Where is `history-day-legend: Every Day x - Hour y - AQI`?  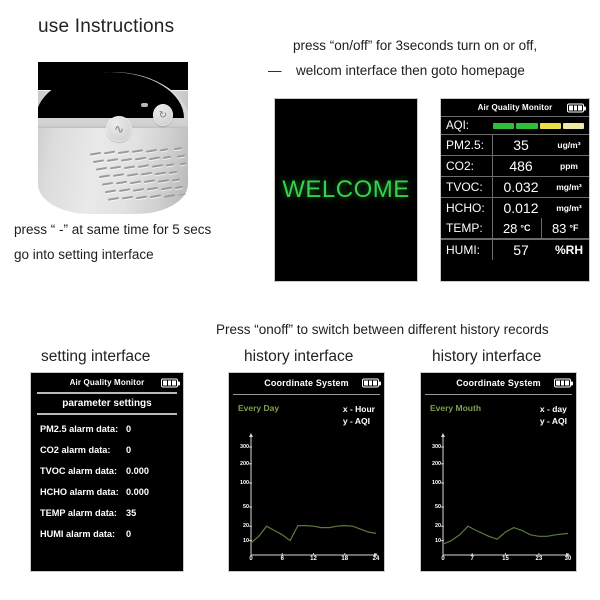 history-day-legend: Every Day x - Hour y - AQI is located at coordinates (306, 411).